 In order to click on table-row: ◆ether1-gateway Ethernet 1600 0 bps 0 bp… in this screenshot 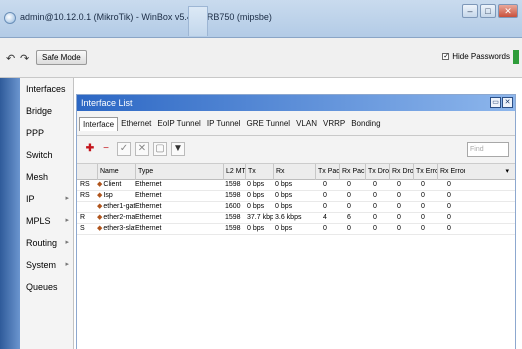, I will do `click(296, 207)`.